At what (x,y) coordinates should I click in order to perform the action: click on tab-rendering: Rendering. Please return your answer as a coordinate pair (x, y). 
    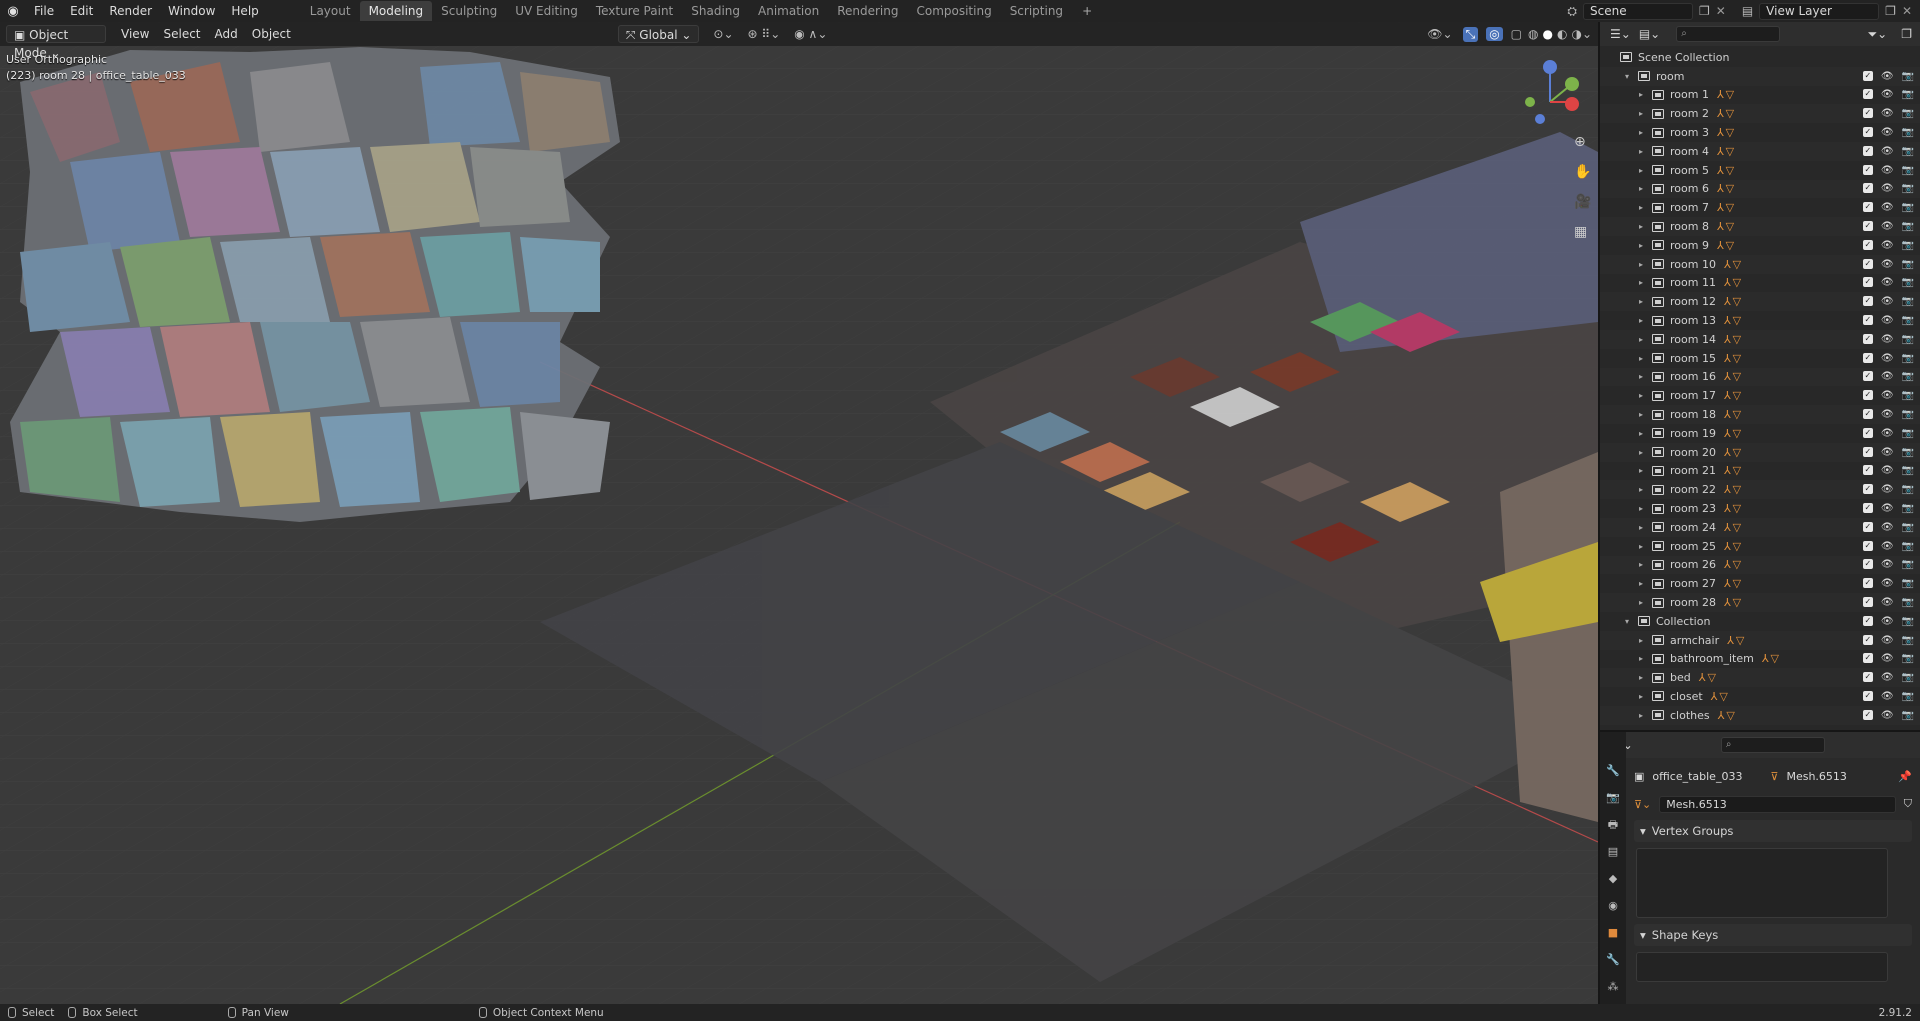
    Looking at the image, I should click on (867, 11).